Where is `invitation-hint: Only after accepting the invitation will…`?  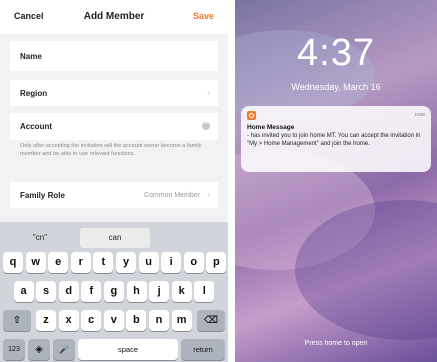 invitation-hint: Only after accepting the invitation will… is located at coordinates (111, 150).